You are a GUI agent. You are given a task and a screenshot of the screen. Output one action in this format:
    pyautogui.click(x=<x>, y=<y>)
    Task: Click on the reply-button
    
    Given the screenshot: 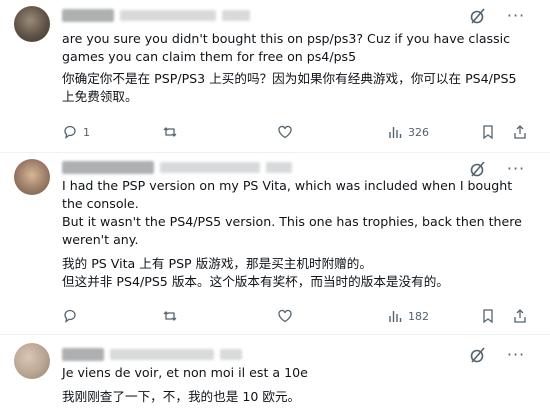 What is the action you would take?
    pyautogui.click(x=70, y=316)
    